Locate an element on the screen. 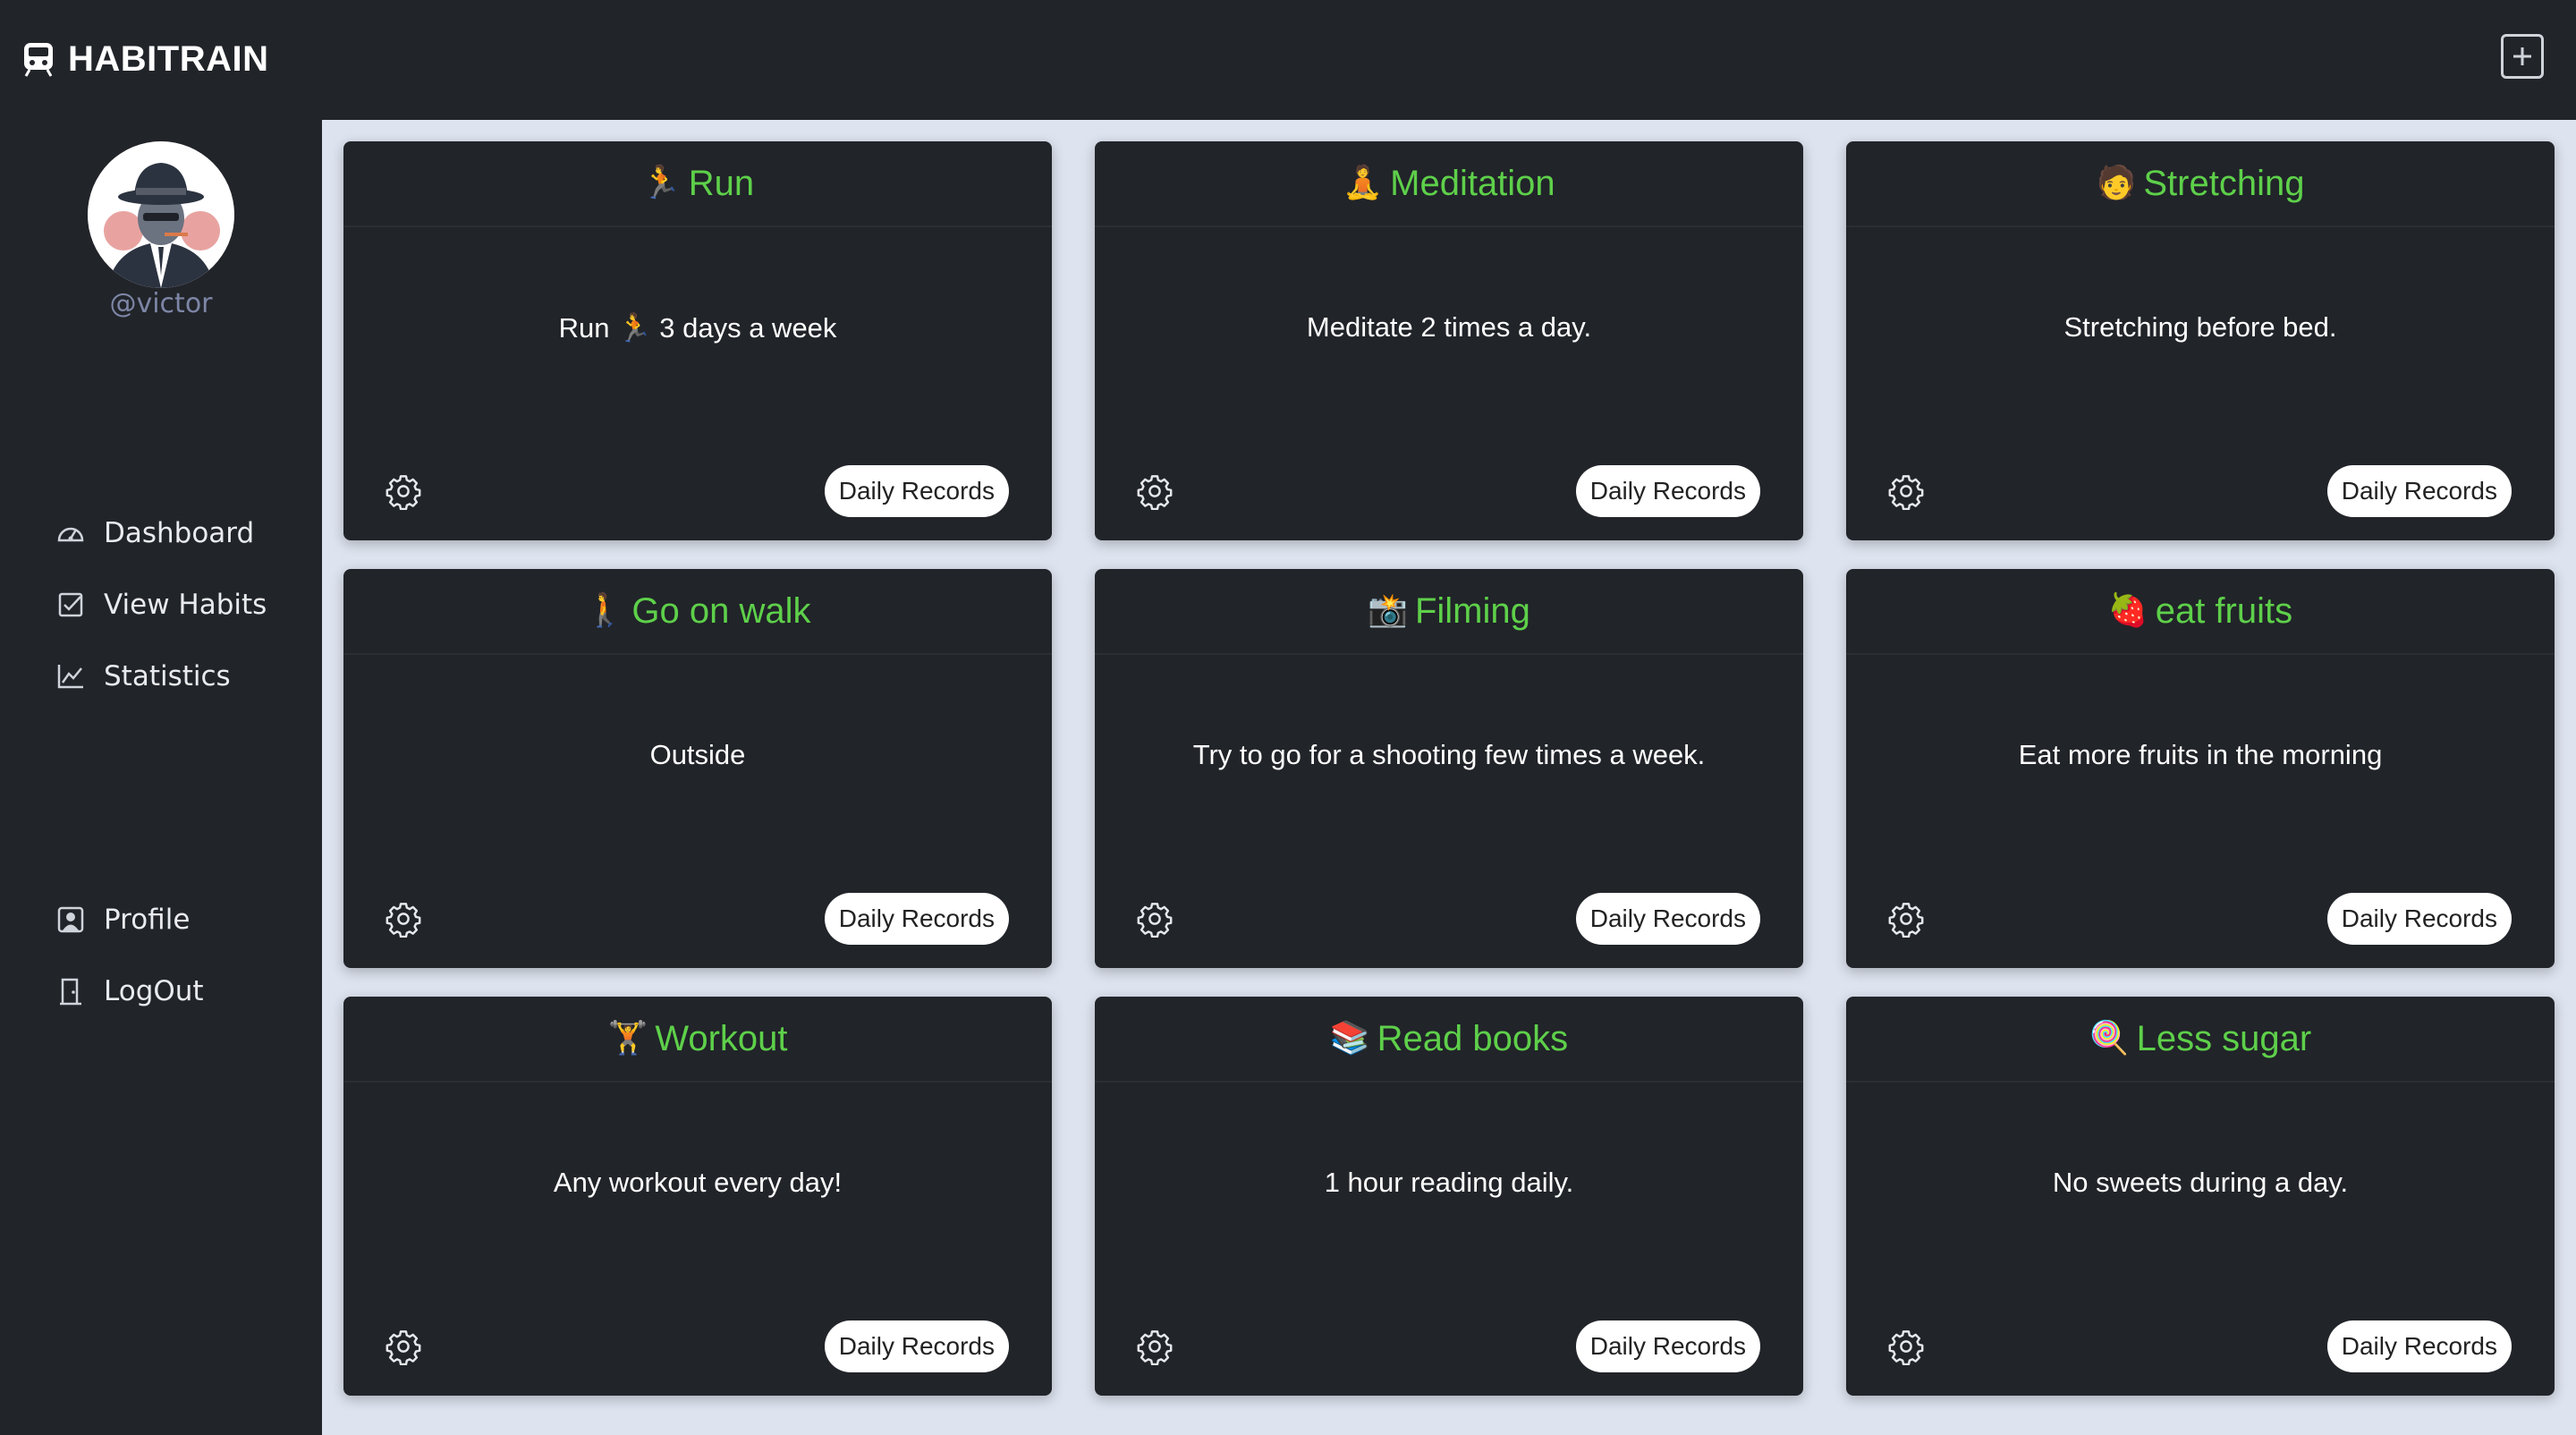  door-icon is located at coordinates (70, 991).